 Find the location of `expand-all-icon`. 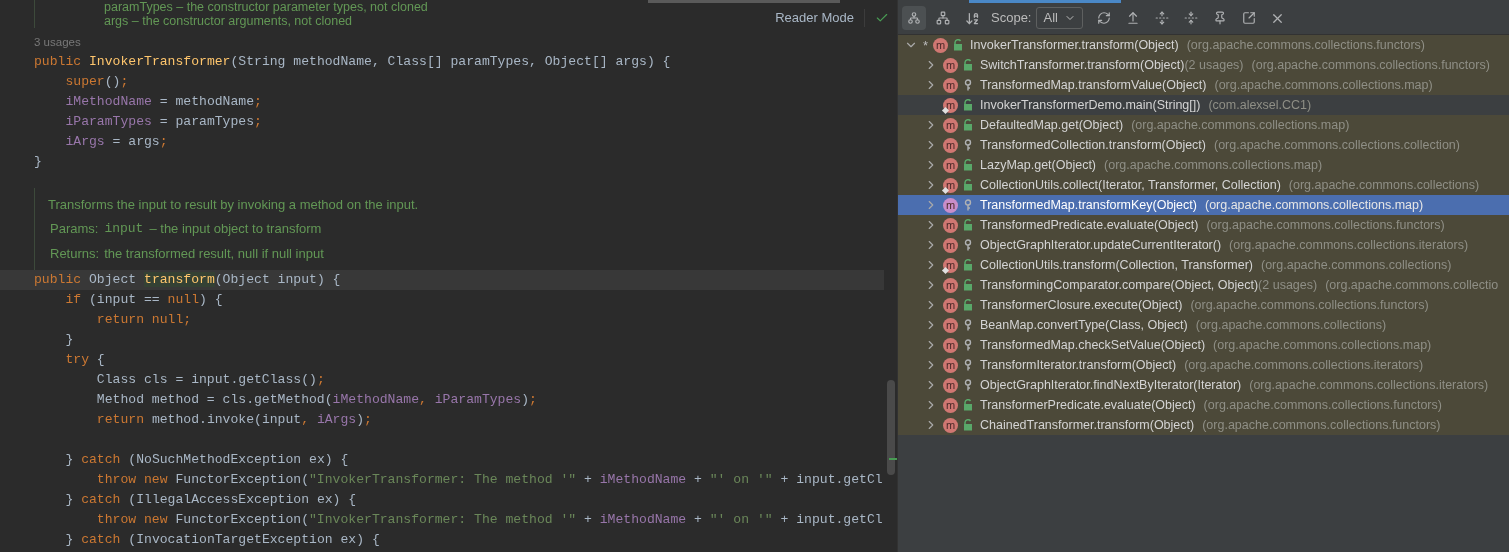

expand-all-icon is located at coordinates (1161, 18).